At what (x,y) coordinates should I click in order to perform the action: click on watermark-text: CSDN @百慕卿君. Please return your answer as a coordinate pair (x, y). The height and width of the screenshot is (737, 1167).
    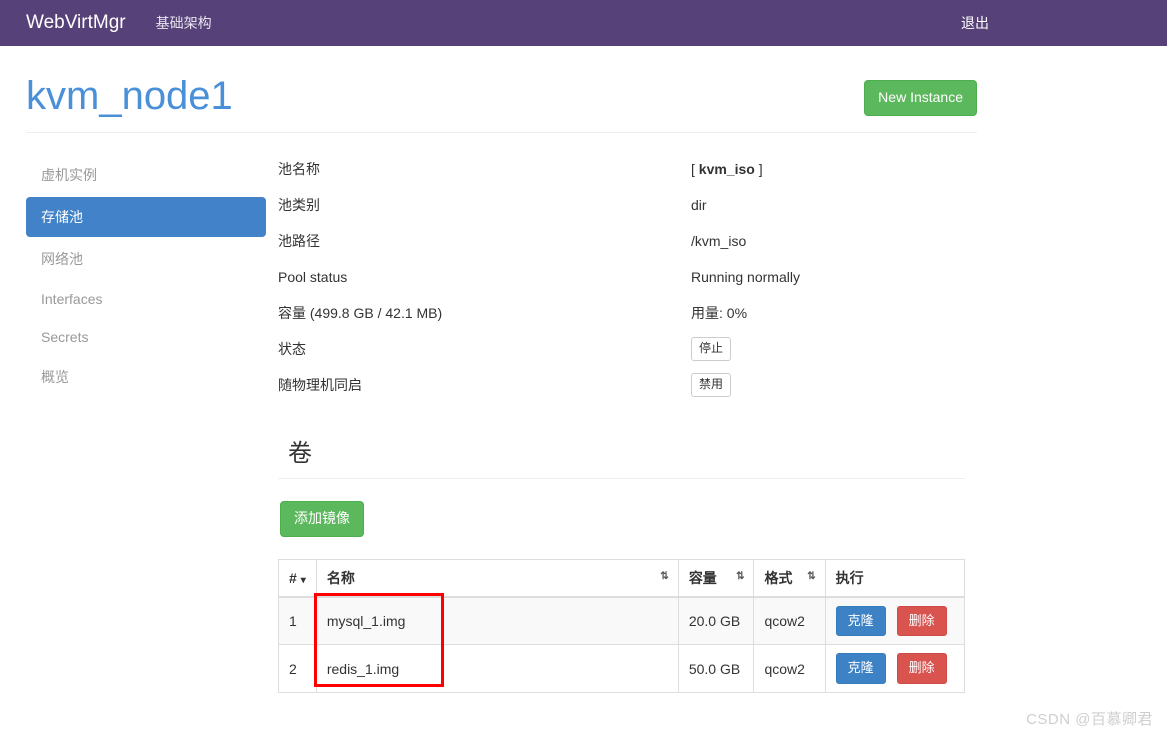
    Looking at the image, I should click on (1089, 719).